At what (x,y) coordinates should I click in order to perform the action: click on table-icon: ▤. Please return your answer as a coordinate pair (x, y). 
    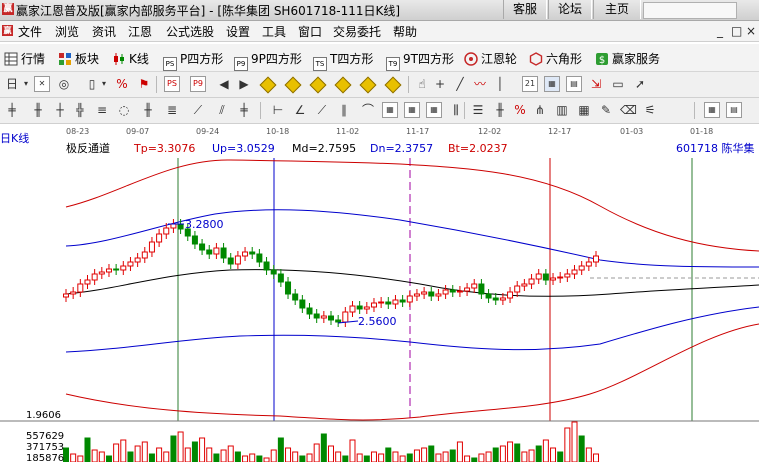
    Looking at the image, I should click on (574, 84).